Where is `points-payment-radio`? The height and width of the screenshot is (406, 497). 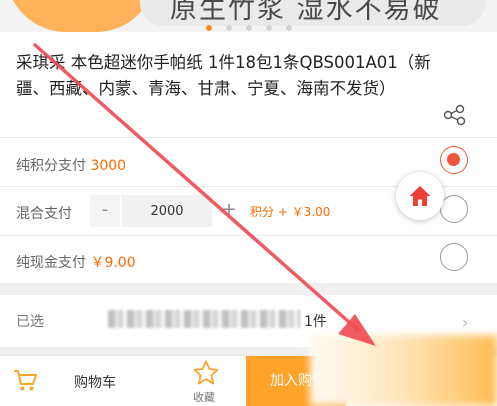
points-payment-radio is located at coordinates (454, 160).